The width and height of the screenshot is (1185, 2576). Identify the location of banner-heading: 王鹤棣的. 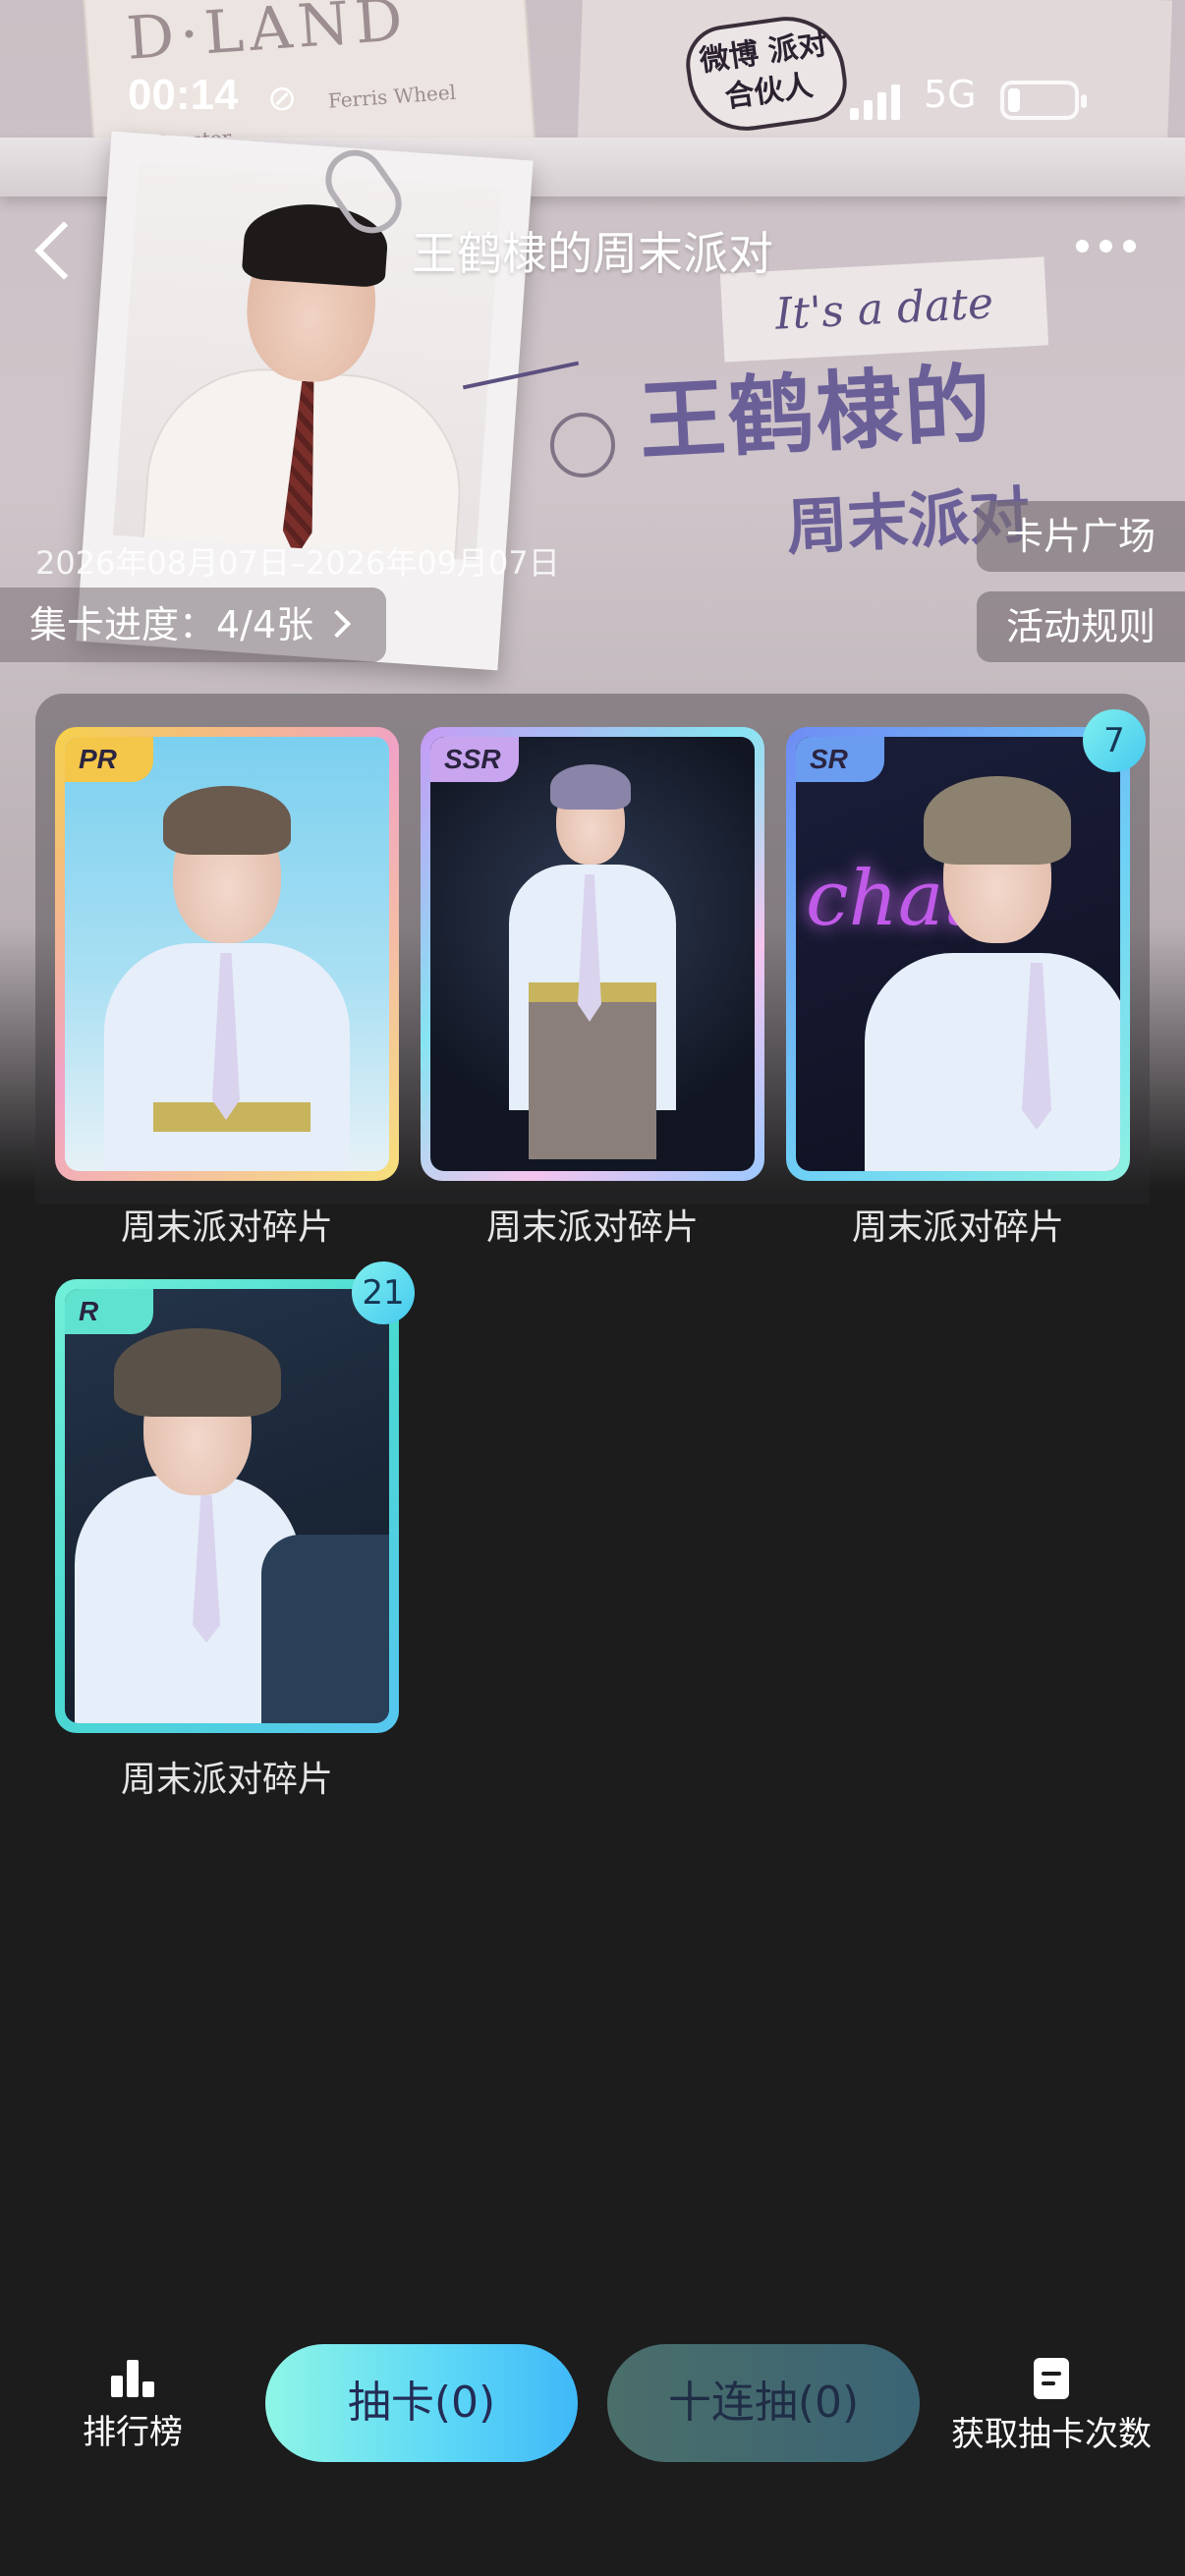
(816, 413).